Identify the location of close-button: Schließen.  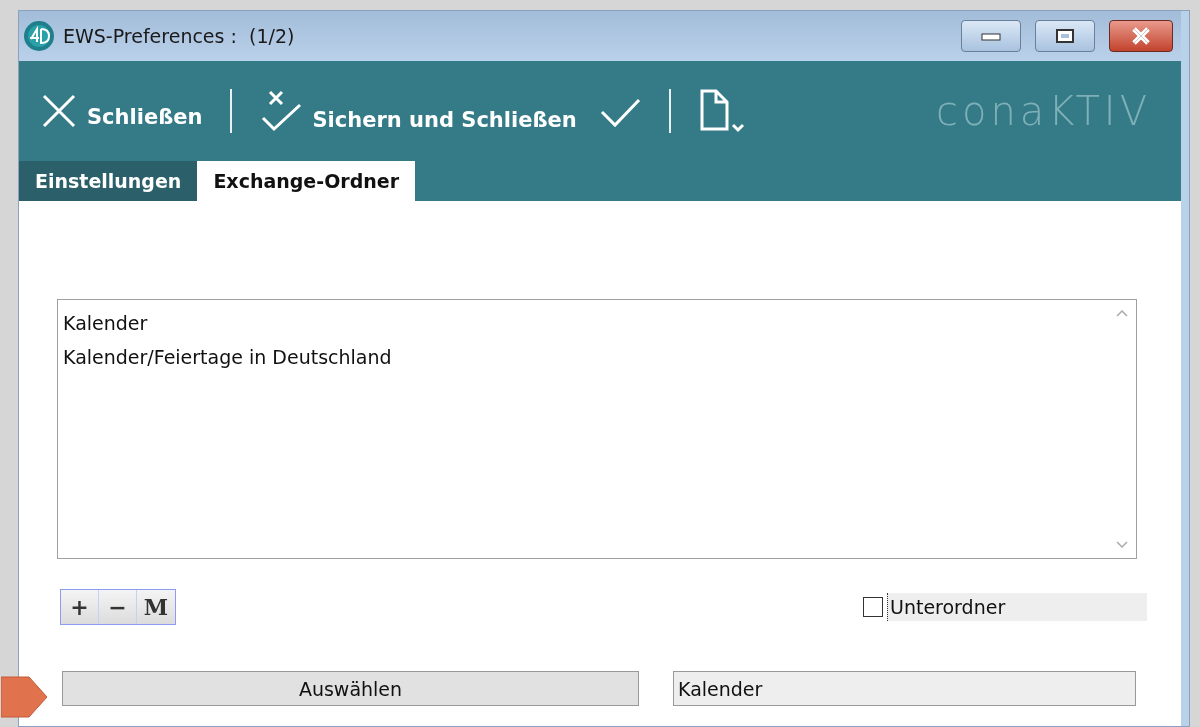
(122, 111).